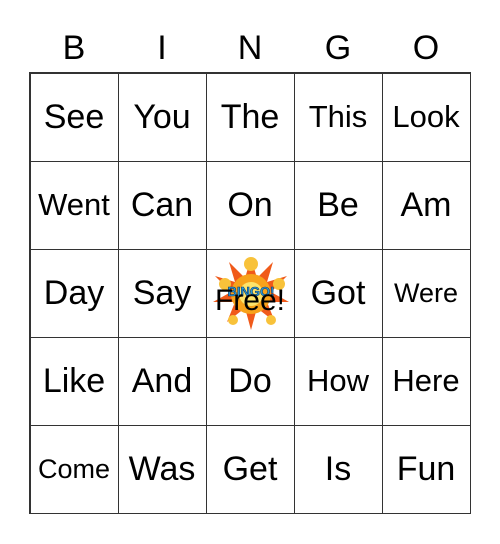 The height and width of the screenshot is (544, 500). Describe the element at coordinates (338, 205) in the screenshot. I see `bingo-cell: Be` at that location.